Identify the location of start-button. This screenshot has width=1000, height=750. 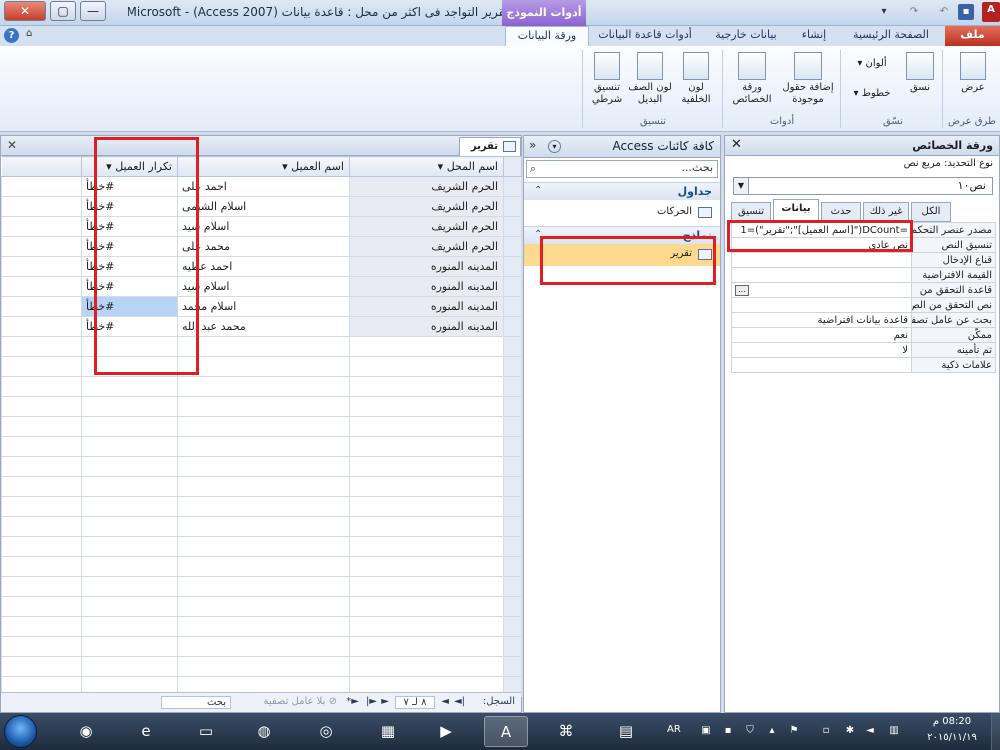
(20, 731).